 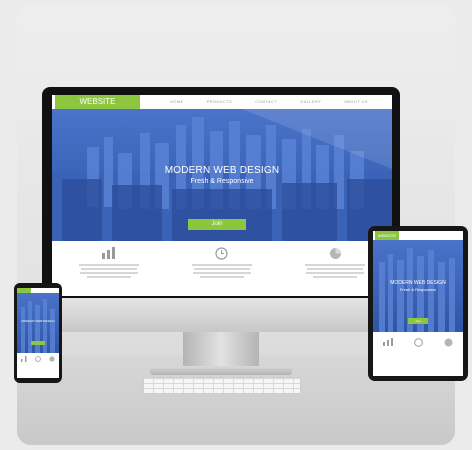 I want to click on join-button: Join, so click(x=217, y=224).